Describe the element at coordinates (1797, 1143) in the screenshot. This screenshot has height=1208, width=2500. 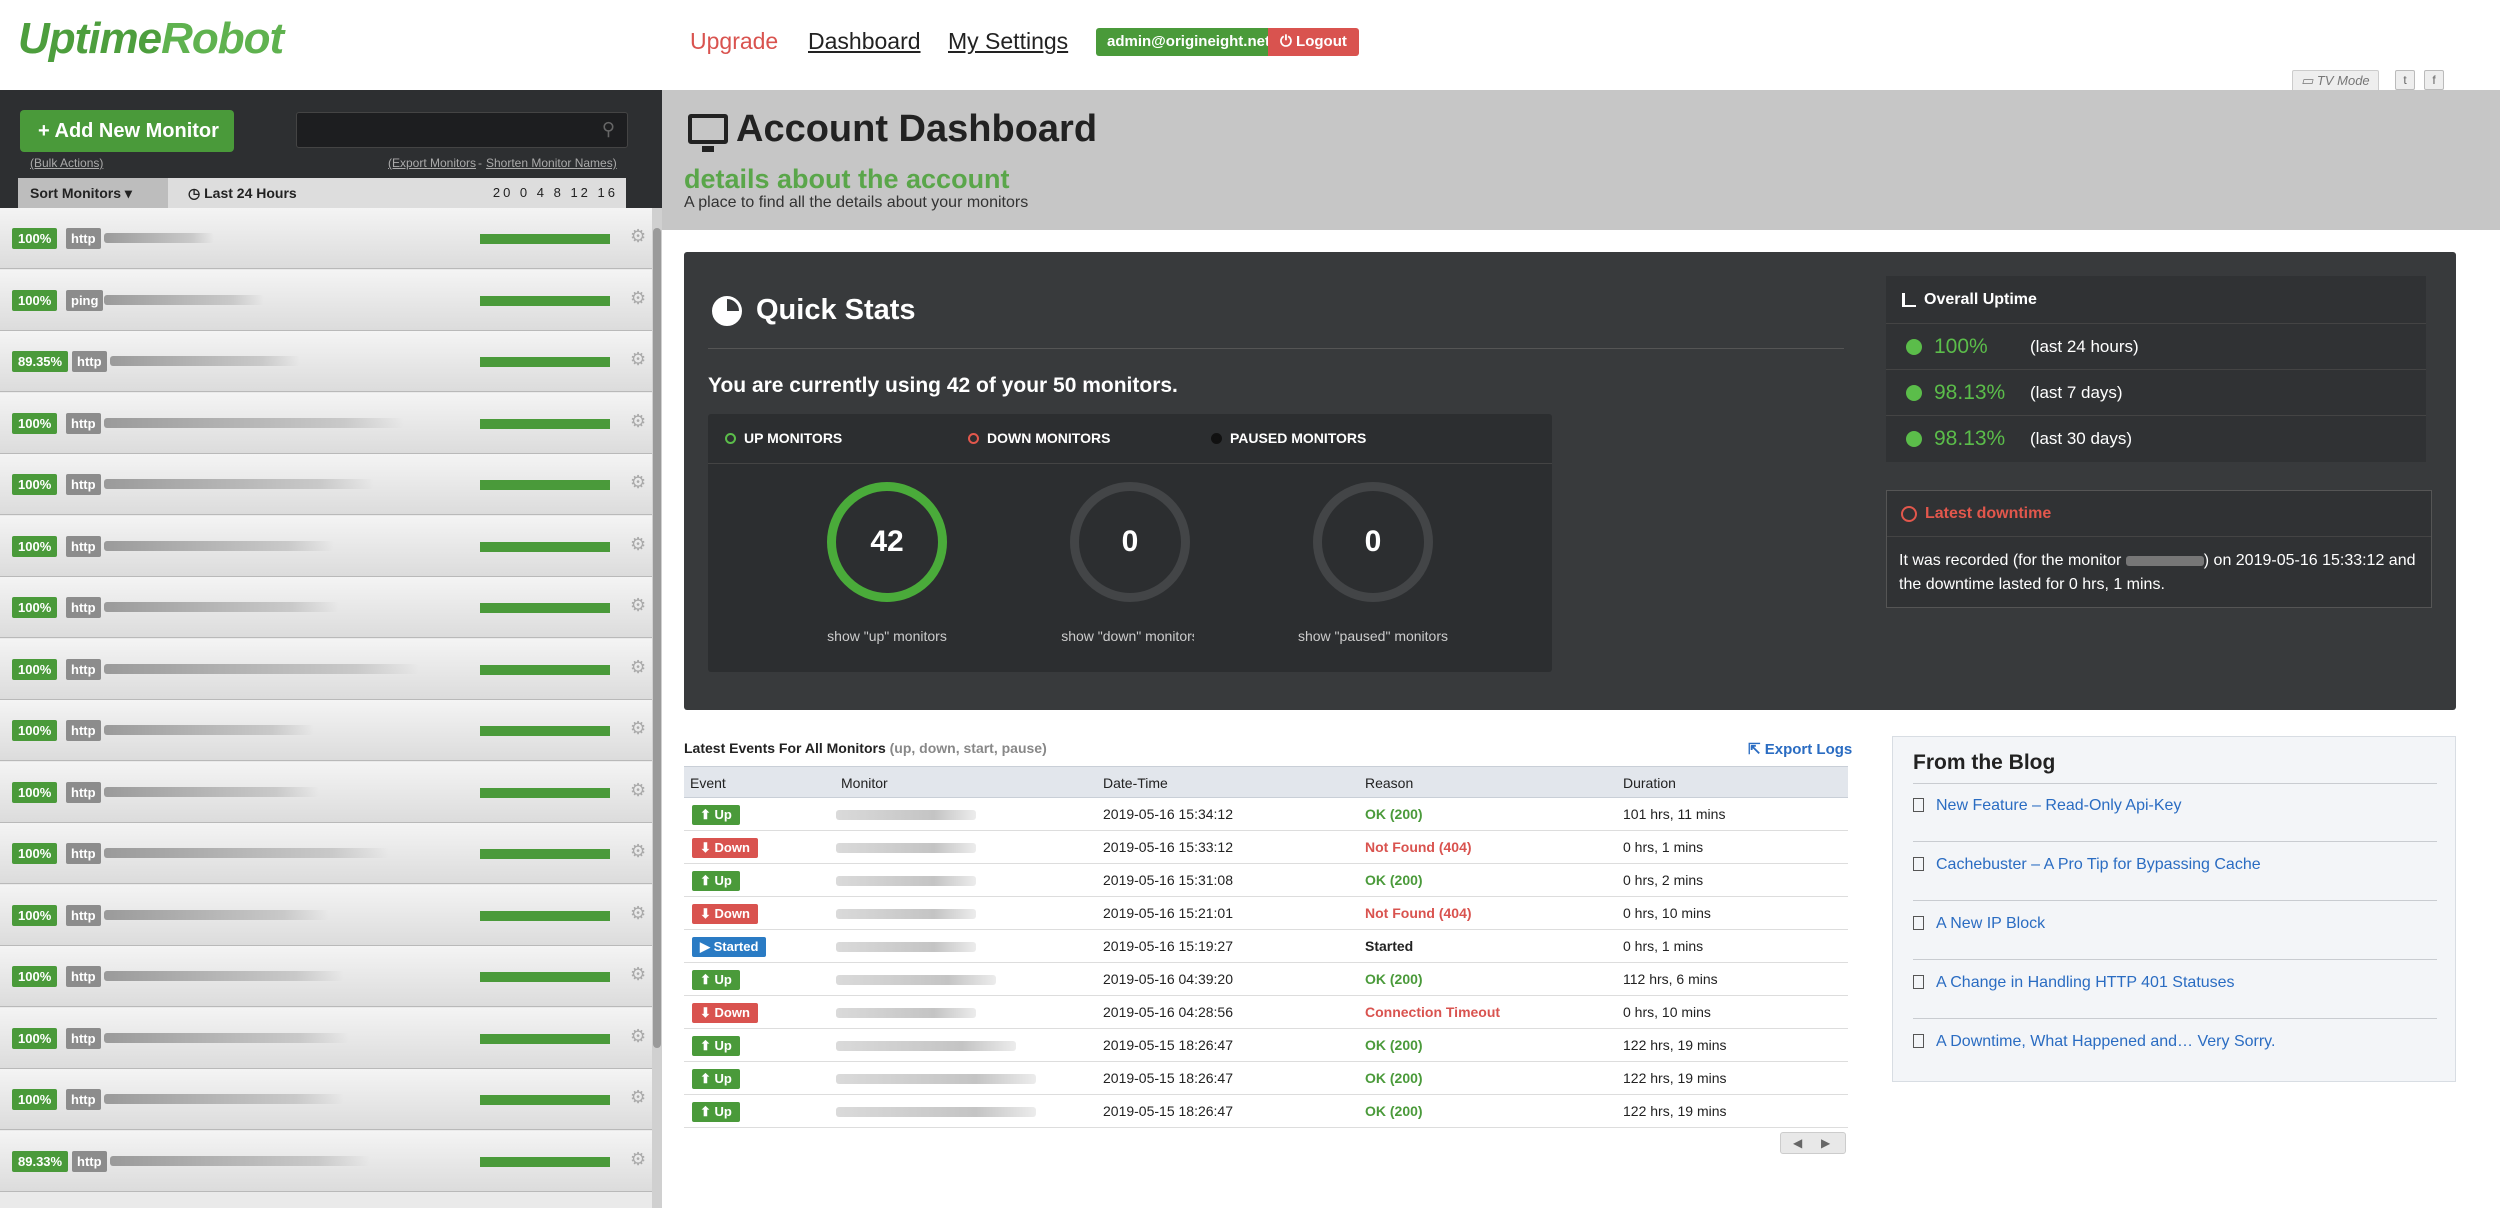
I see `prev-page-icon: ◀` at that location.